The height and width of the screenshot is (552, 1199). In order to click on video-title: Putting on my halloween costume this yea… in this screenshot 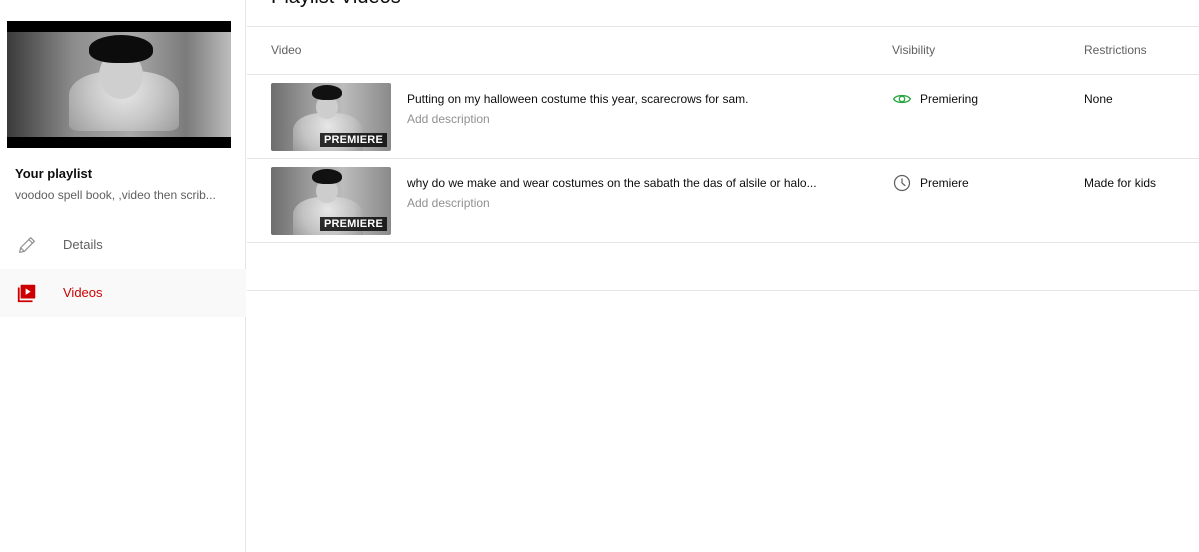, I will do `click(629, 99)`.